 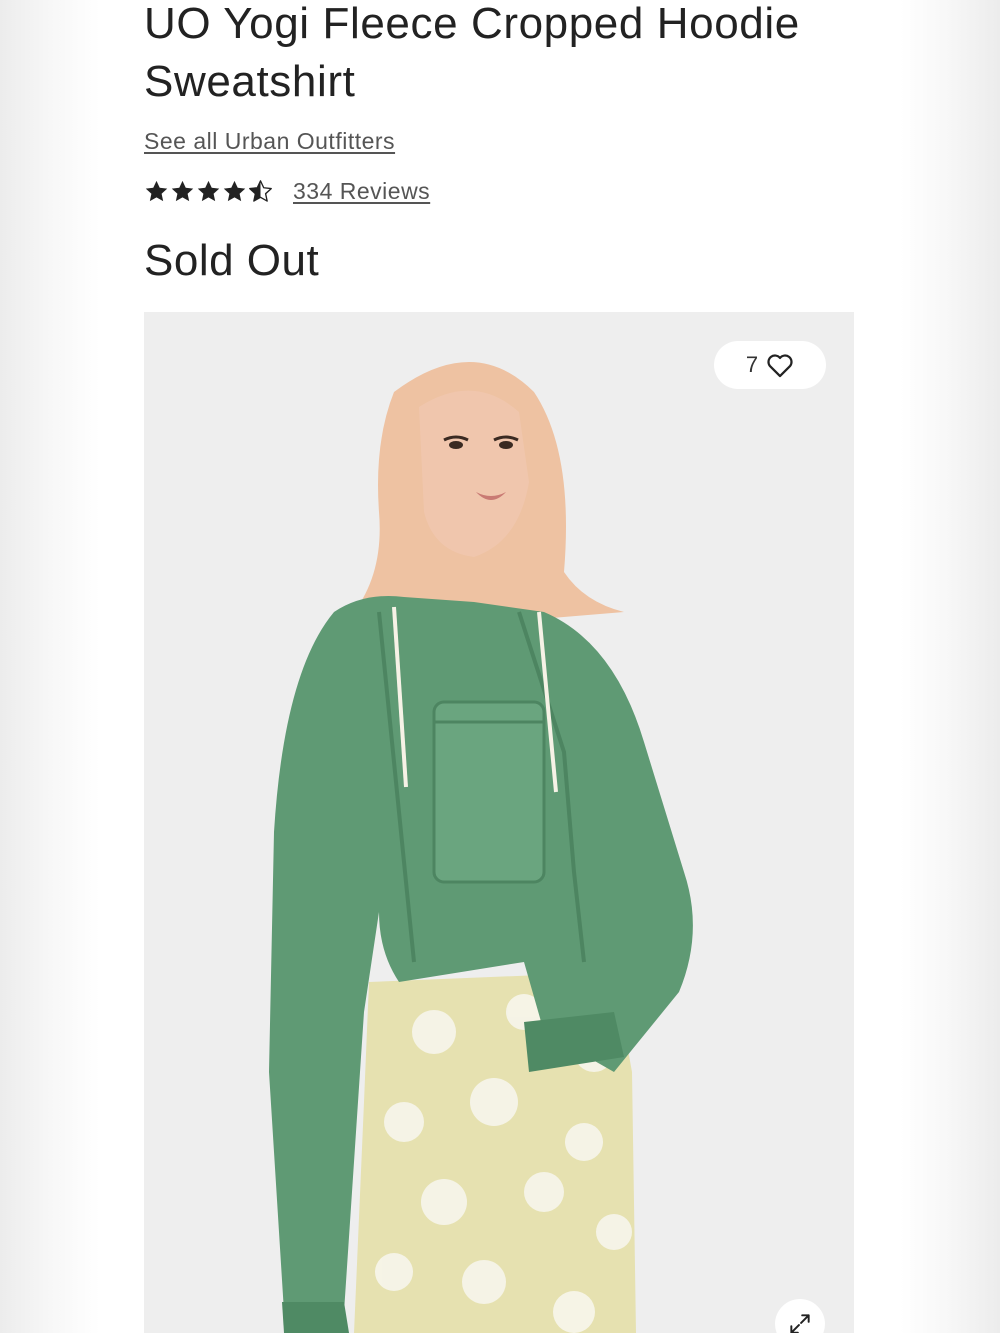 I want to click on star-rating, so click(x=208, y=191).